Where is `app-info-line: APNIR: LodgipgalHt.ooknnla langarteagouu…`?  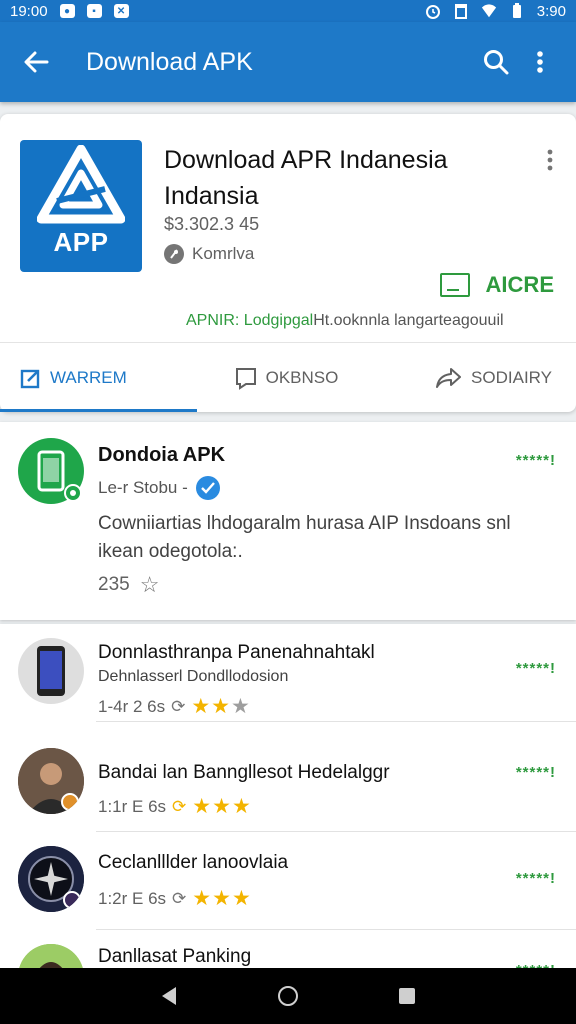
app-info-line: APNIR: LodgipgalHt.ooknnla langarteagouu… is located at coordinates (345, 321).